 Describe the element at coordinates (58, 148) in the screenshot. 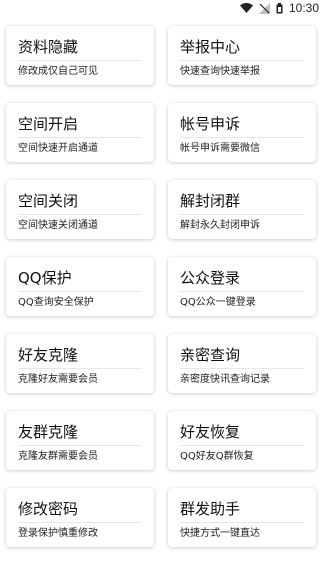

I see `card-subtitle: 空间快速开启通道` at that location.